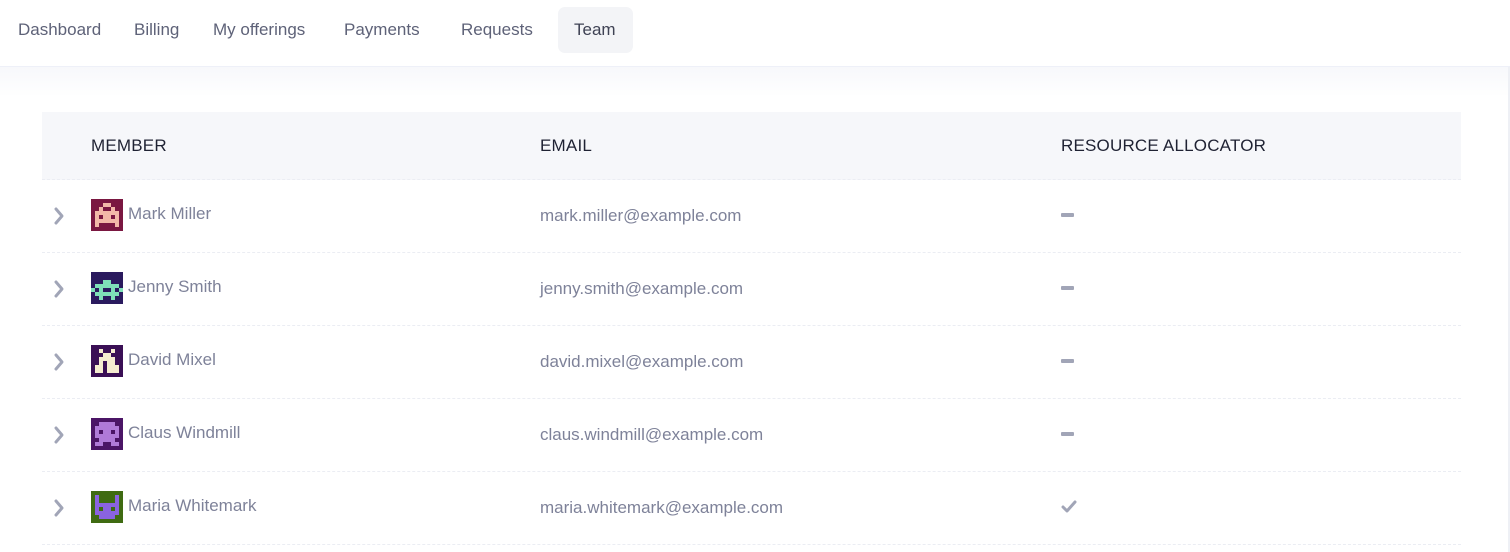 The image size is (1510, 552). I want to click on member-email: maria.whitemark@example.com, so click(662, 507).